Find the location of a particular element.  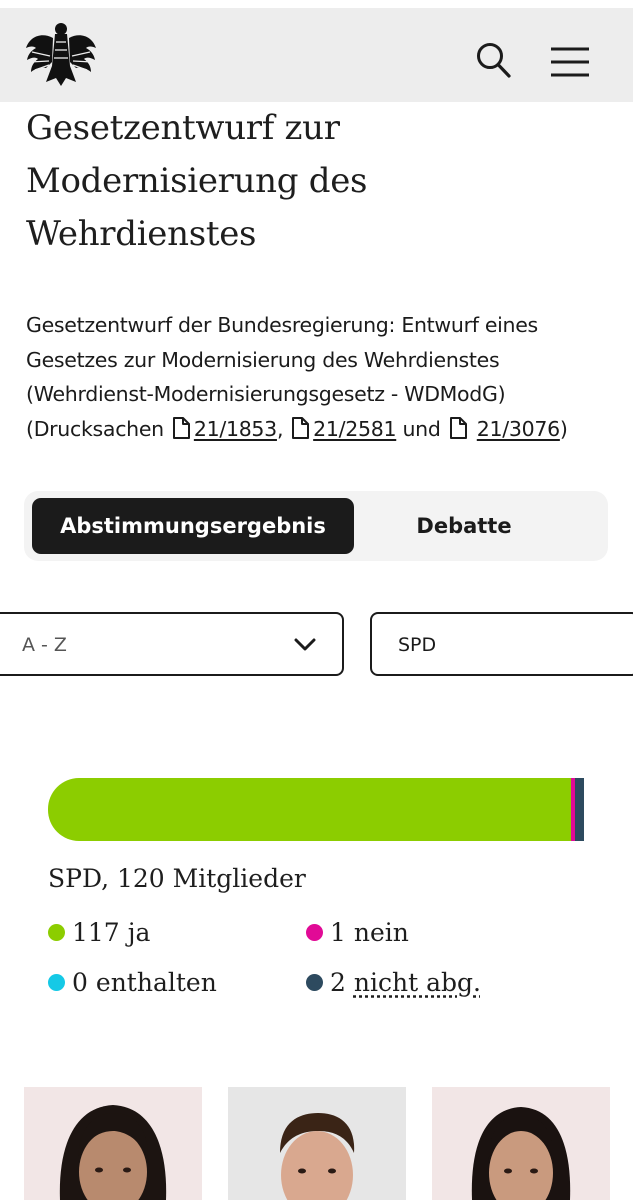

legend-enthalten: 0 enthalten is located at coordinates (132, 982).